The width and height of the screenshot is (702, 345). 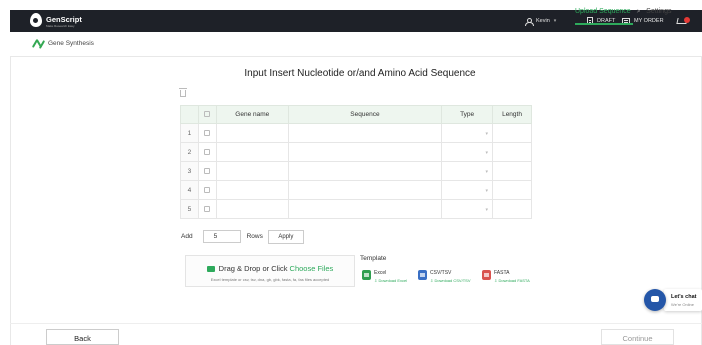 I want to click on download-excel-link: ⇩ Download Excel, so click(x=390, y=280).